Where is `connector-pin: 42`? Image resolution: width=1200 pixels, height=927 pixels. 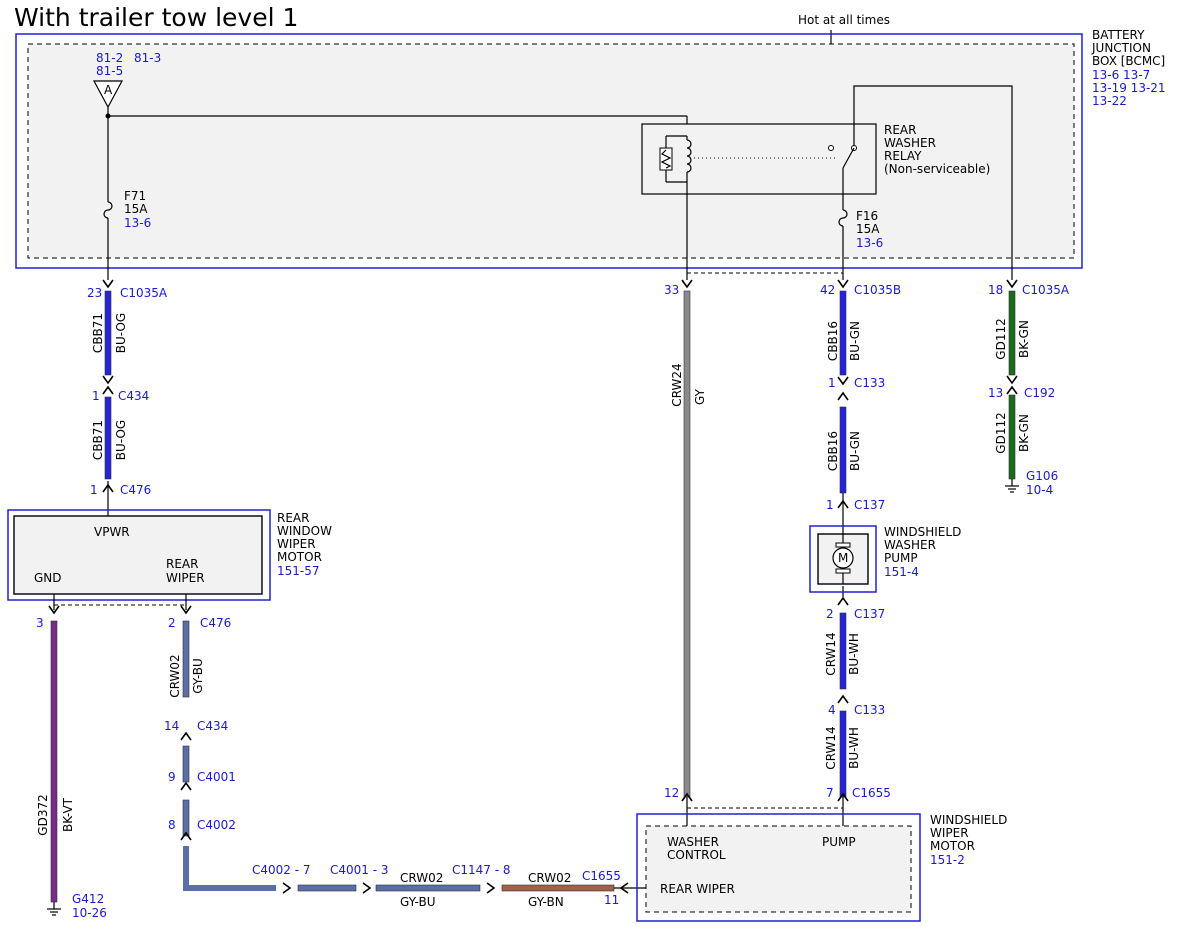 connector-pin: 42 is located at coordinates (827, 290).